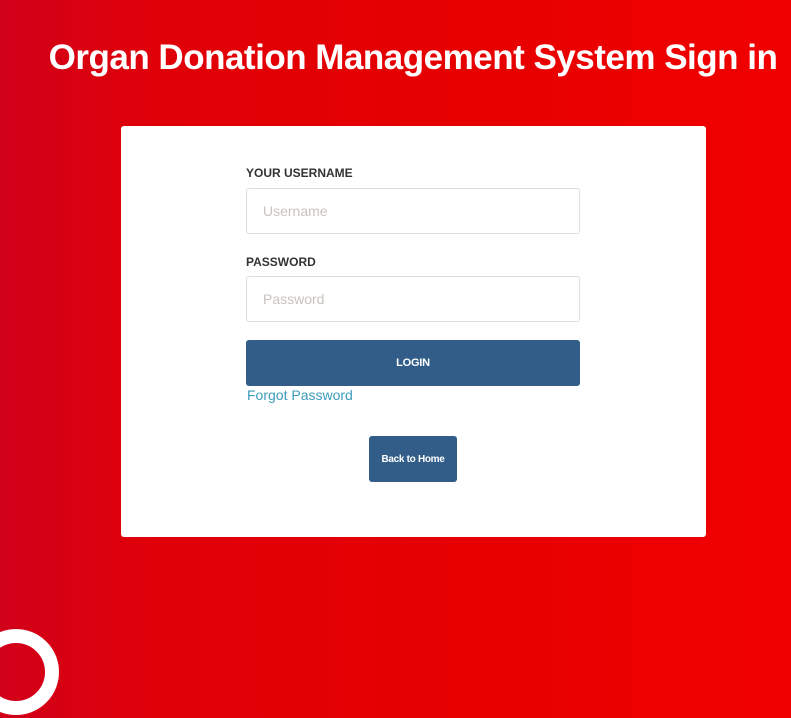 This screenshot has width=791, height=718. I want to click on ring-logo-icon, so click(29, 672).